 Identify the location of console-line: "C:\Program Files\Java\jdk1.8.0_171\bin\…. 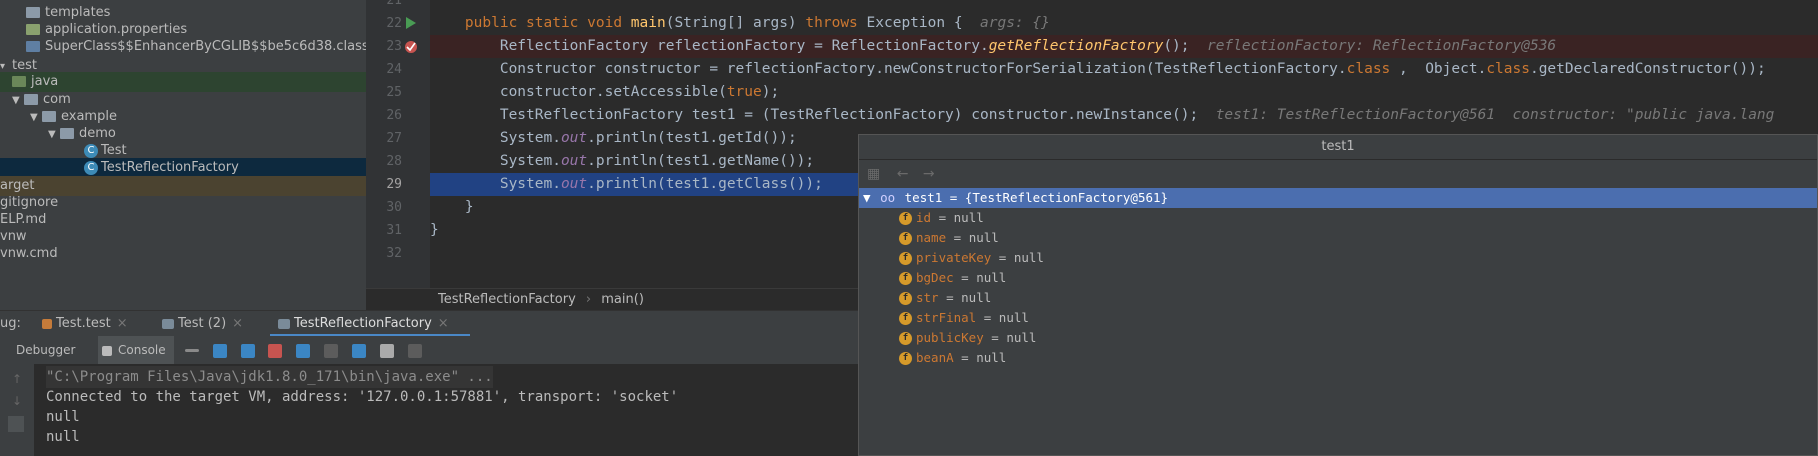
(269, 377).